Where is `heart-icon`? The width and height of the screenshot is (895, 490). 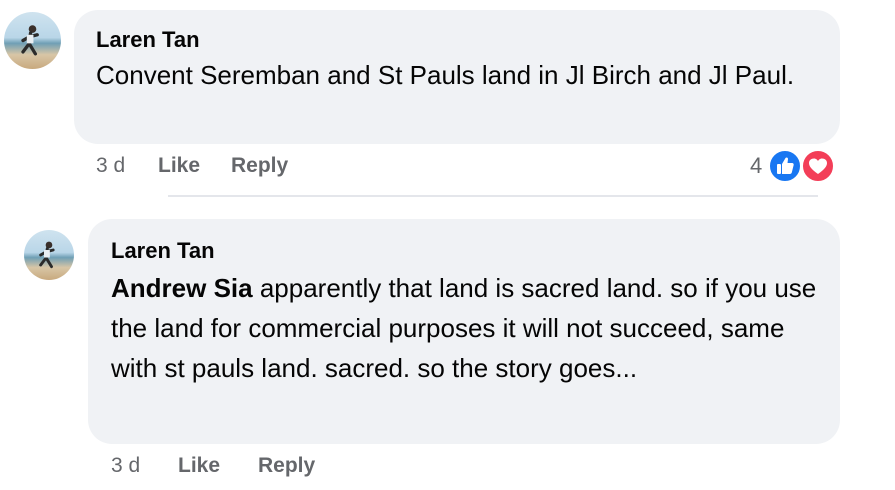
heart-icon is located at coordinates (818, 166).